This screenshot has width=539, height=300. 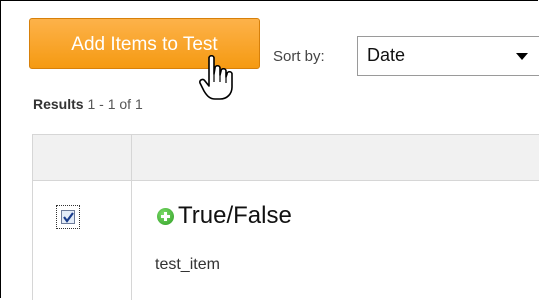 What do you see at coordinates (216, 77) in the screenshot?
I see `hand-pointer-icon` at bounding box center [216, 77].